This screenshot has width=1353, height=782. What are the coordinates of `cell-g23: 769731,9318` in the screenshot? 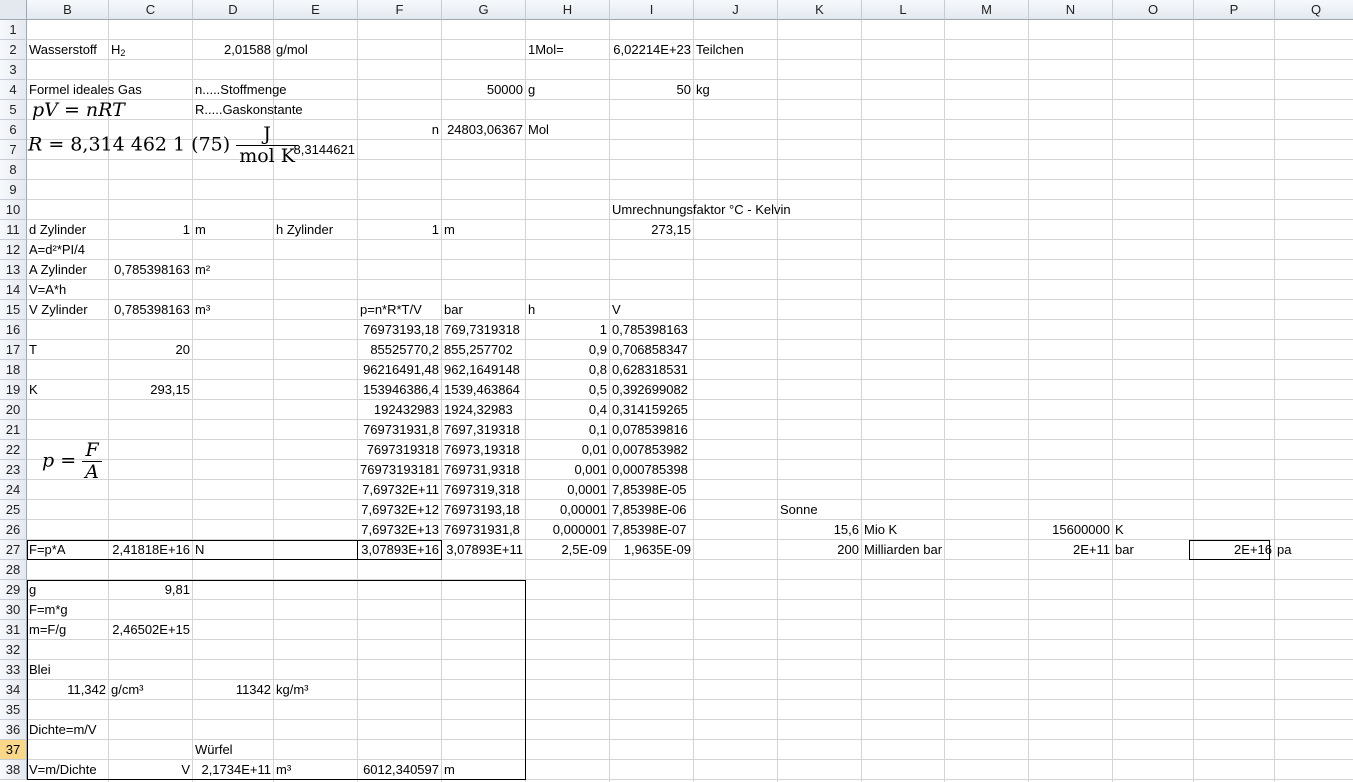 It's located at (482, 469).